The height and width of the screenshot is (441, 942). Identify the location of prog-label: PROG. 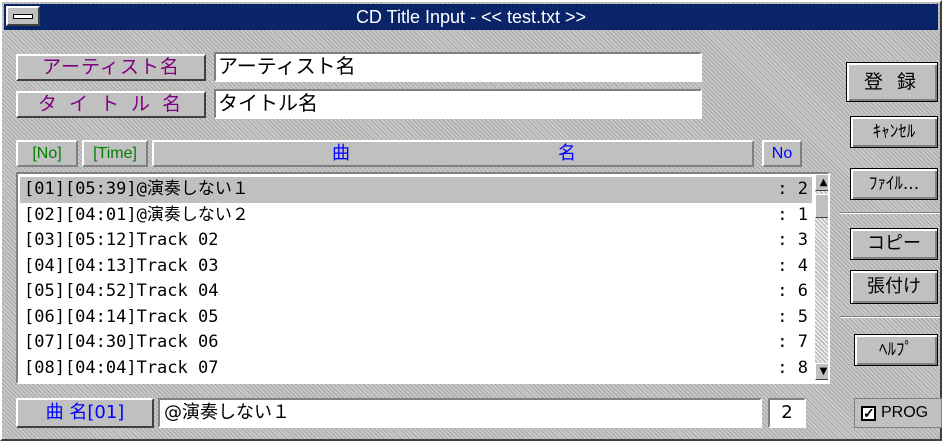
(905, 412).